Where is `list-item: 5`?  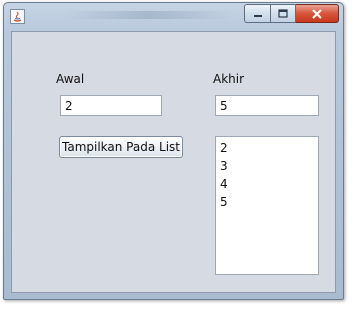 list-item: 5 is located at coordinates (269, 203).